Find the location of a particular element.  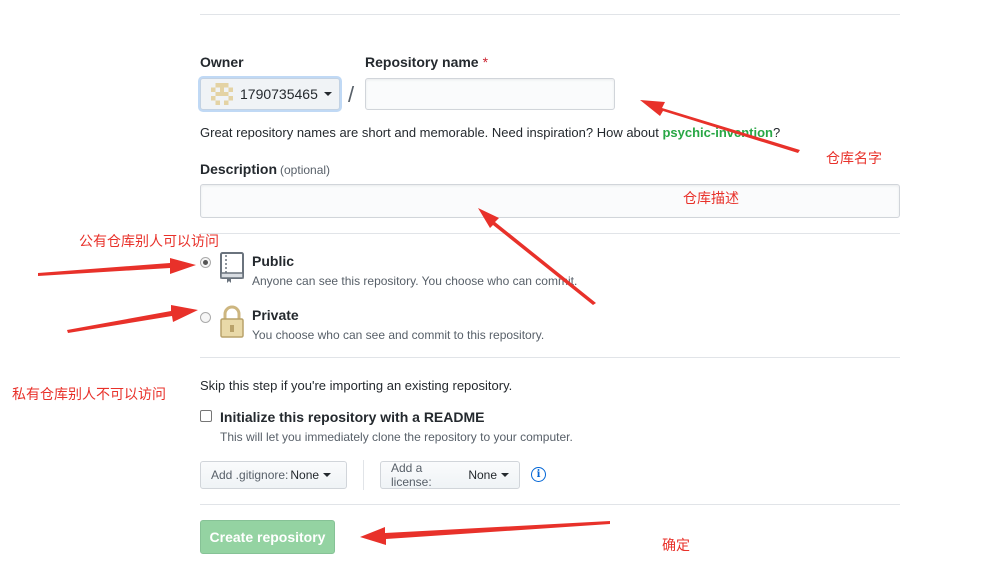

hint-suffix: ? is located at coordinates (777, 132).